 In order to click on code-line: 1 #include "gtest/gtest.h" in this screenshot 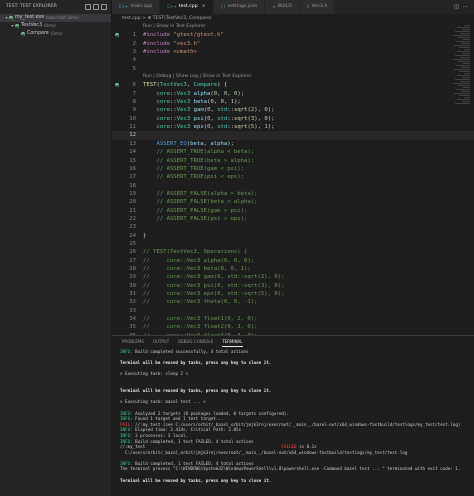, I will do `click(293, 35)`.